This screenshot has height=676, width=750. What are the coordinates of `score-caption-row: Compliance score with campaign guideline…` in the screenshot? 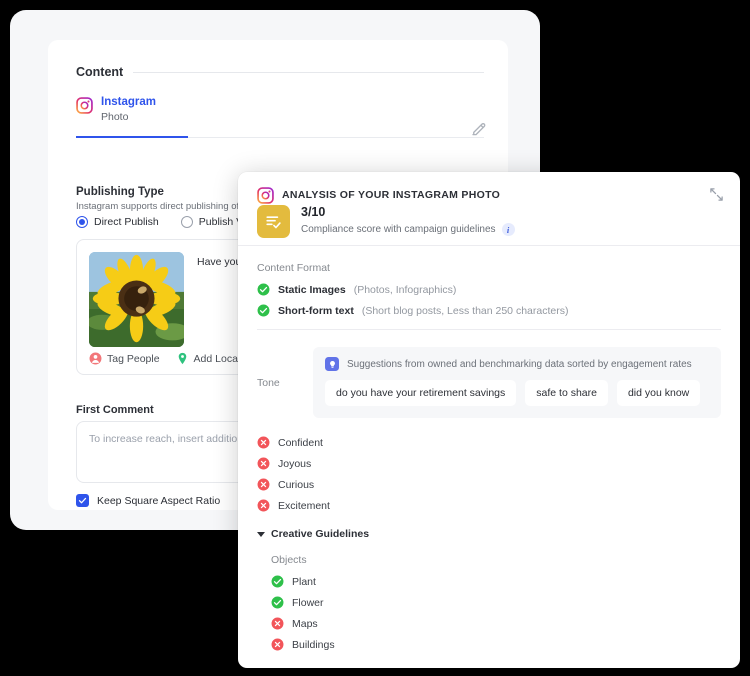 It's located at (408, 229).